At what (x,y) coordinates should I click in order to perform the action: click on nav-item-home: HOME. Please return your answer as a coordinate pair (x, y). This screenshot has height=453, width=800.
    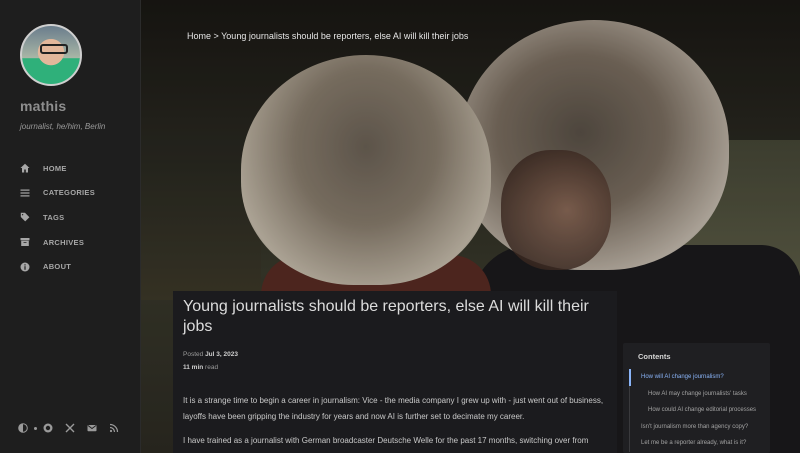
    Looking at the image, I should click on (70, 168).